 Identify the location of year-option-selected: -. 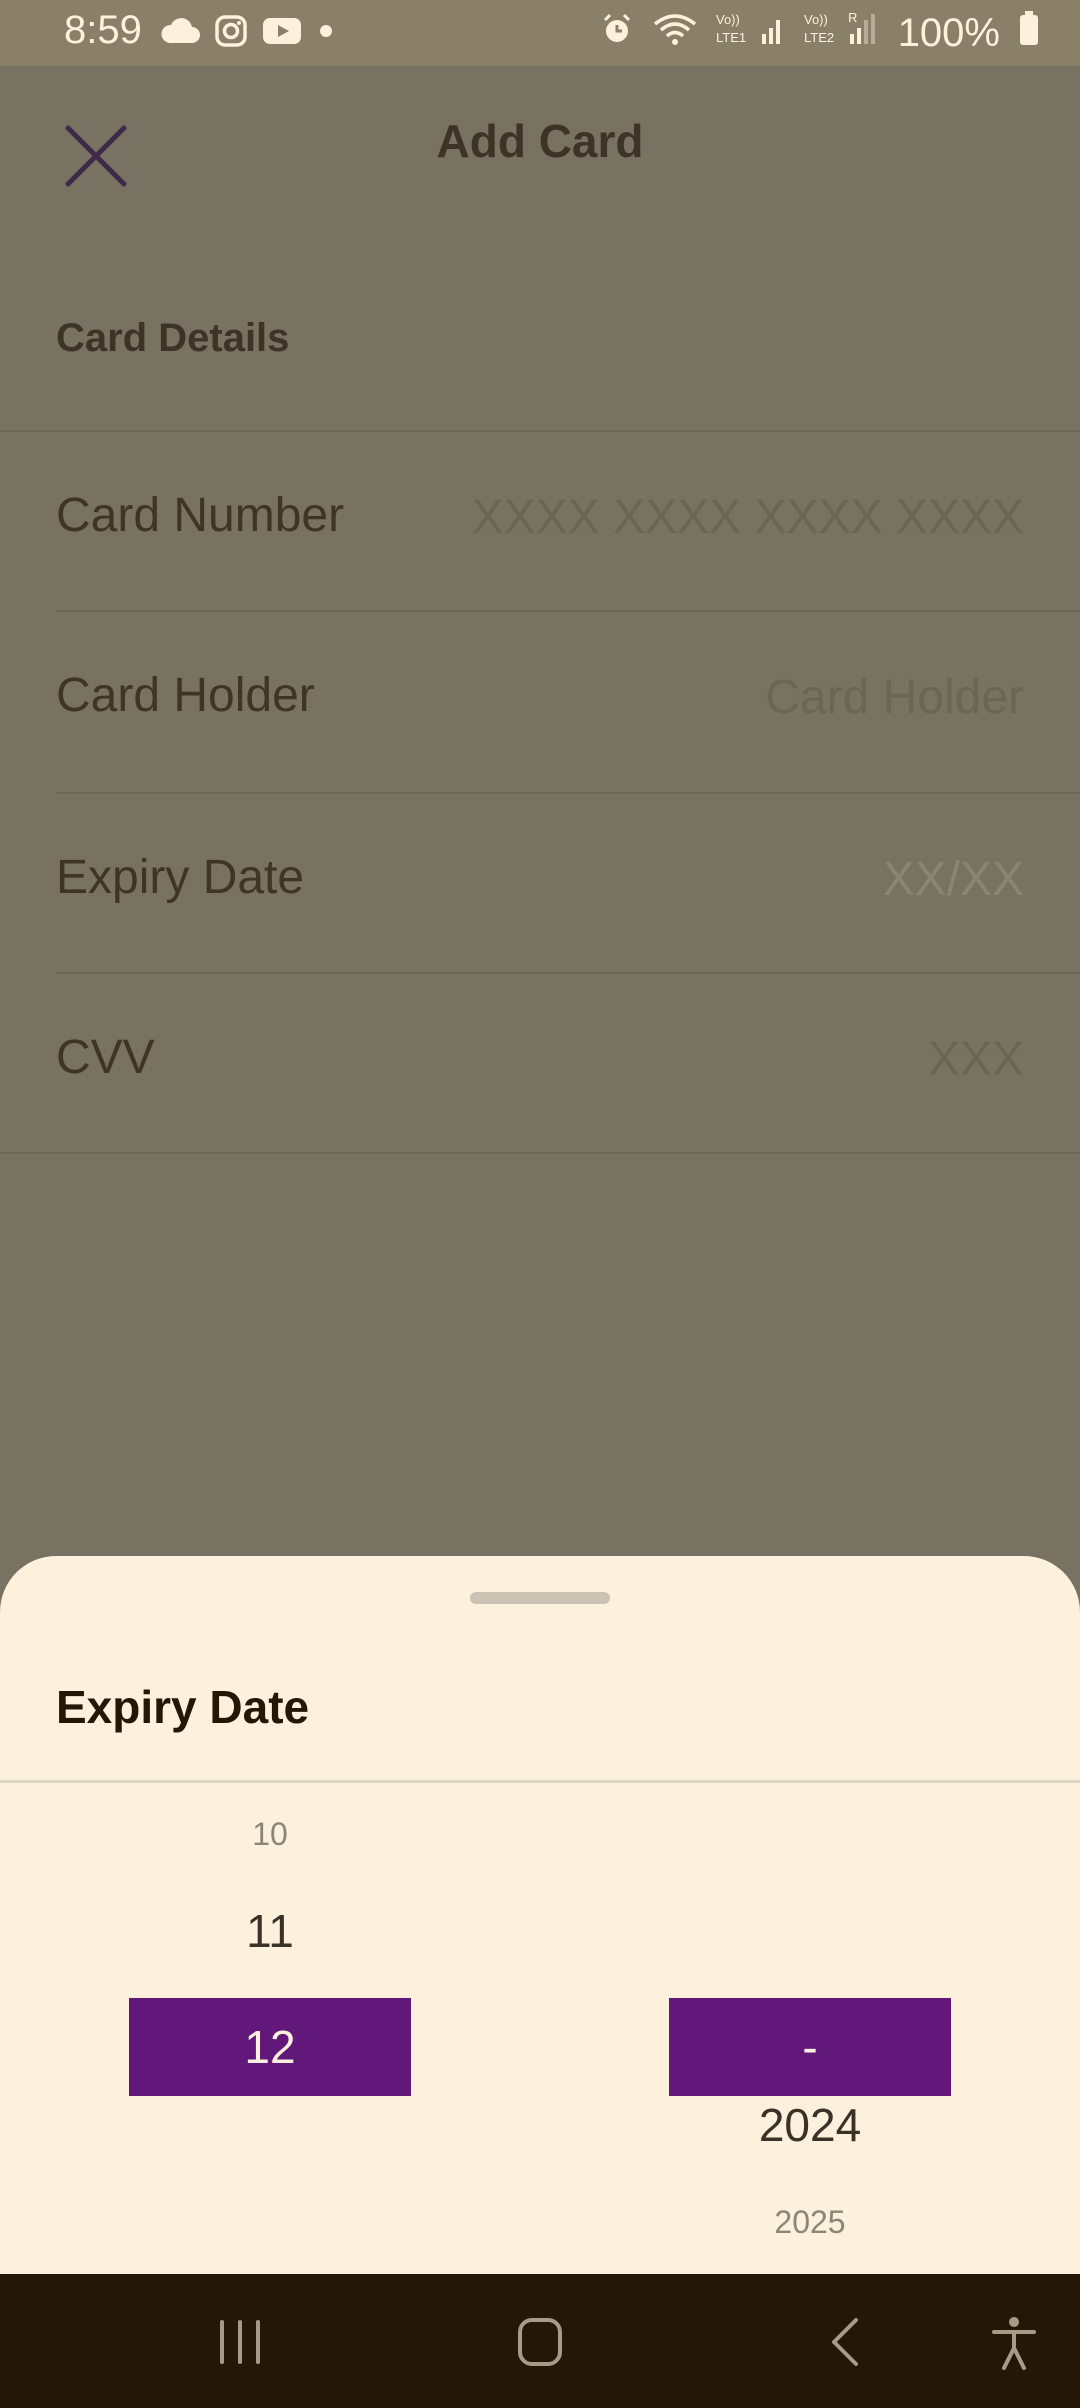
(810, 2047).